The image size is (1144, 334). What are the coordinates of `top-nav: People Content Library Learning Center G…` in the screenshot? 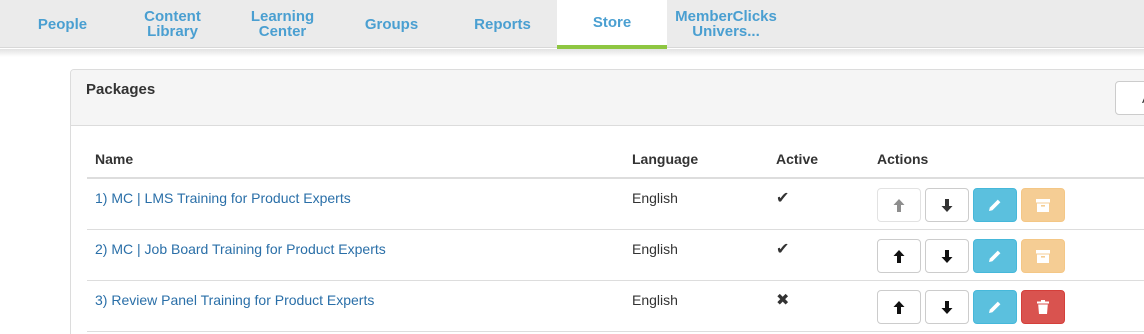 It's located at (572, 24).